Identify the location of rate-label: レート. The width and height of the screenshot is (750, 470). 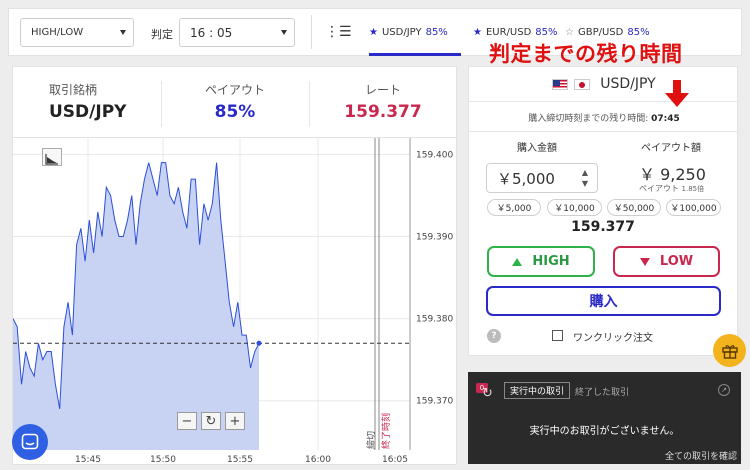
(382, 90).